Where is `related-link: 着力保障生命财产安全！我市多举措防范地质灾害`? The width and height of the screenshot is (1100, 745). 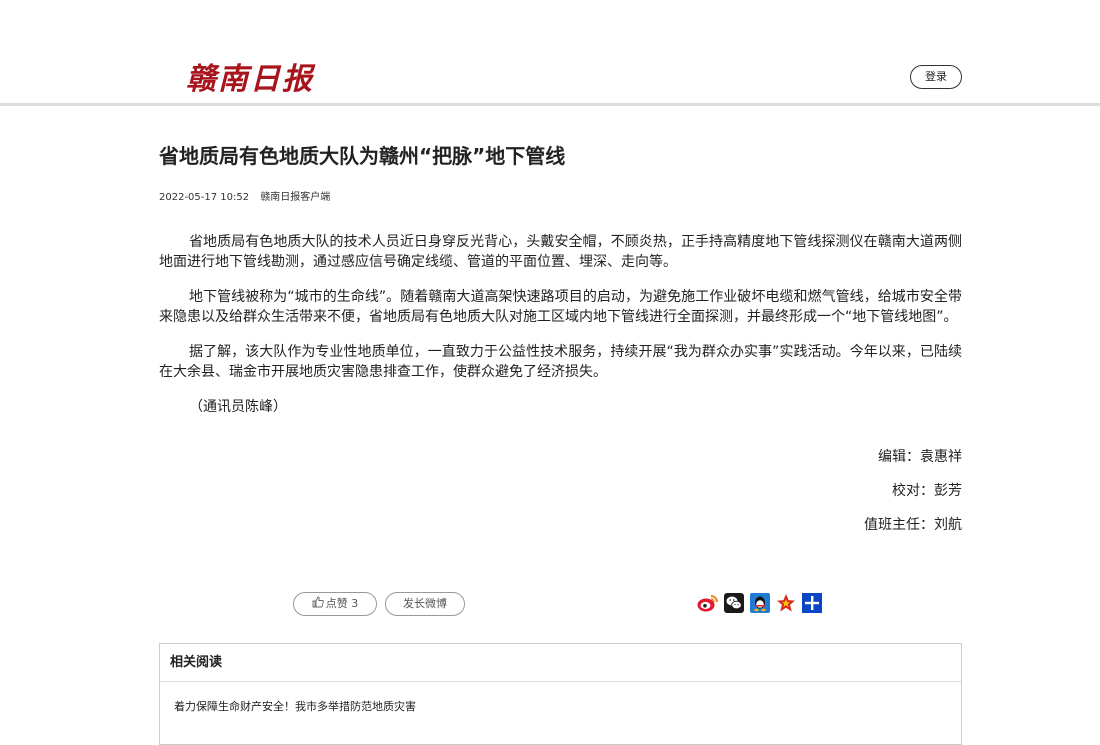 related-link: 着力保障生命财产安全！我市多举措防范地质灾害 is located at coordinates (560, 706).